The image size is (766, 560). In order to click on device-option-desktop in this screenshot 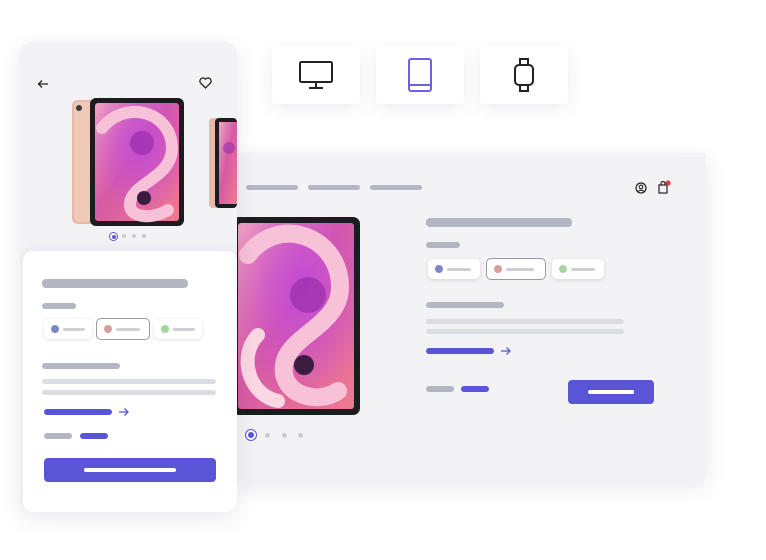, I will do `click(316, 75)`.